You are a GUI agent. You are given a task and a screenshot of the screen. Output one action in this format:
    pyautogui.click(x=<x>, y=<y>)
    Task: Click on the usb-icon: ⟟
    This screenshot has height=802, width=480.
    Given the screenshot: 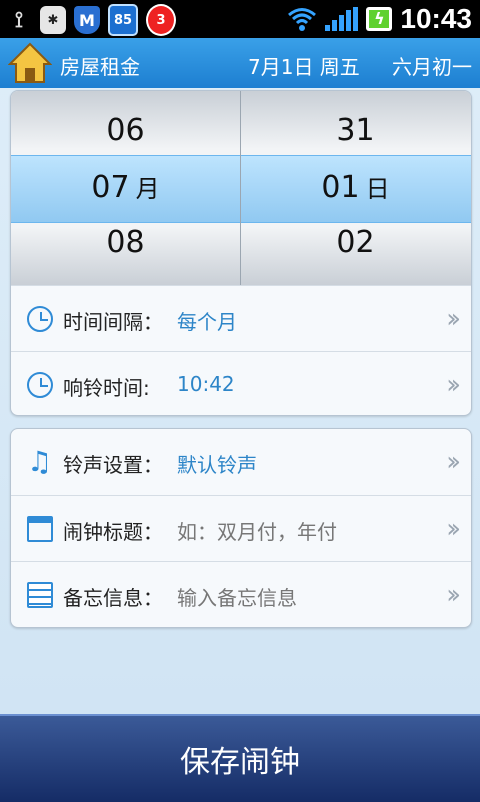 What is the action you would take?
    pyautogui.click(x=19, y=20)
    